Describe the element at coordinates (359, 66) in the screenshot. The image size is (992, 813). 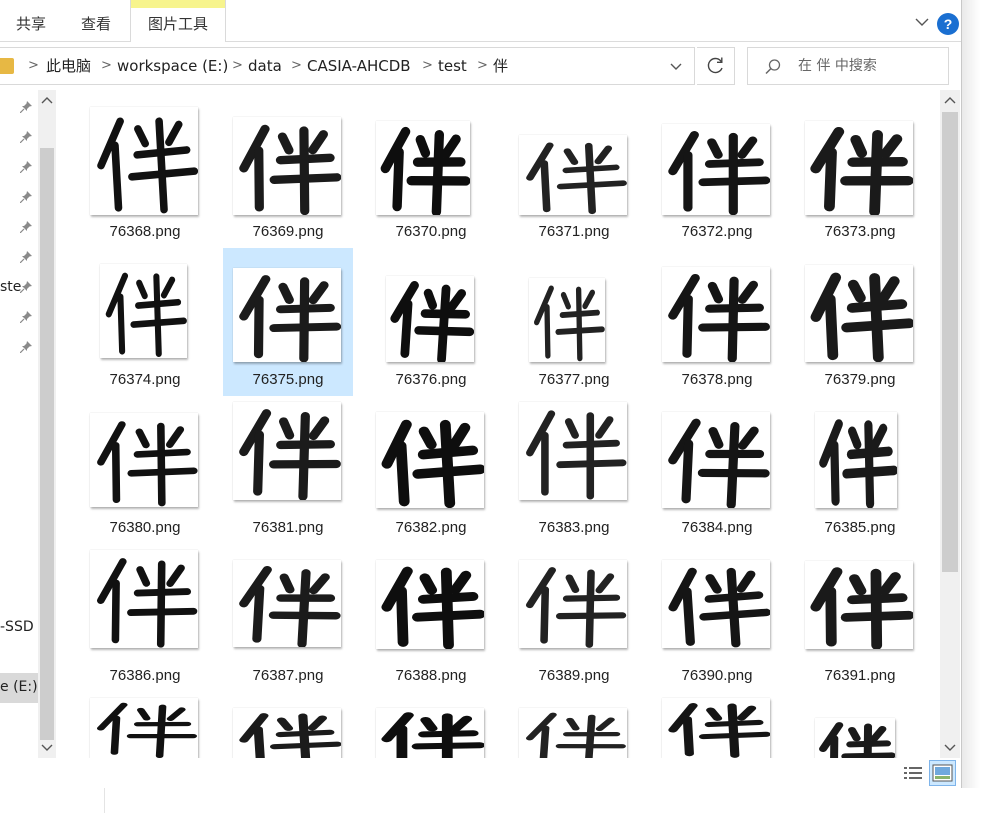
I see `breadcrumb-casia-ahcdb: CASIA-AHCDB` at that location.